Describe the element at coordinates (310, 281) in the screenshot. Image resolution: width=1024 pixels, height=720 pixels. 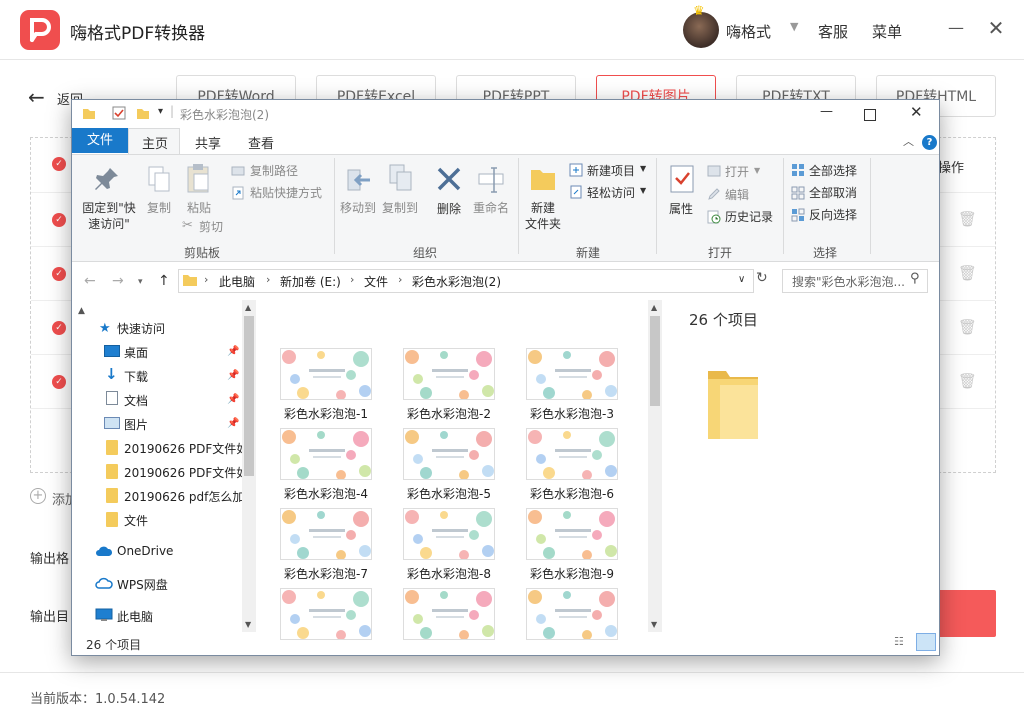
I see `breadcrumb-drive: 新加卷 (E:)` at that location.